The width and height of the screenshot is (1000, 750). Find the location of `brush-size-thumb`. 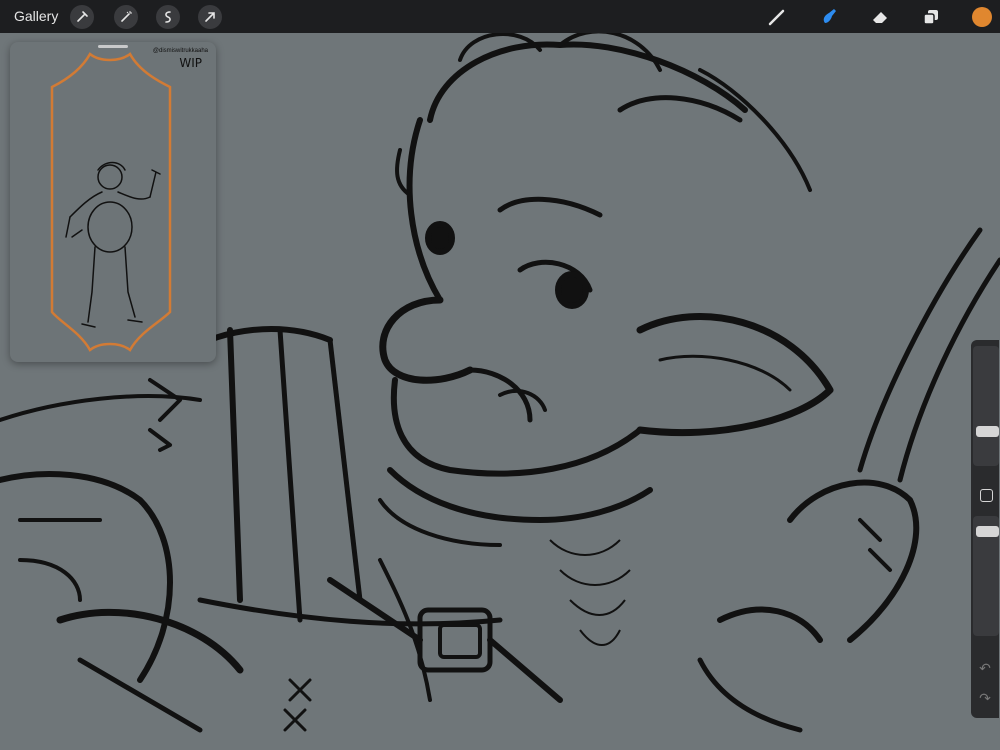

brush-size-thumb is located at coordinates (987, 431).